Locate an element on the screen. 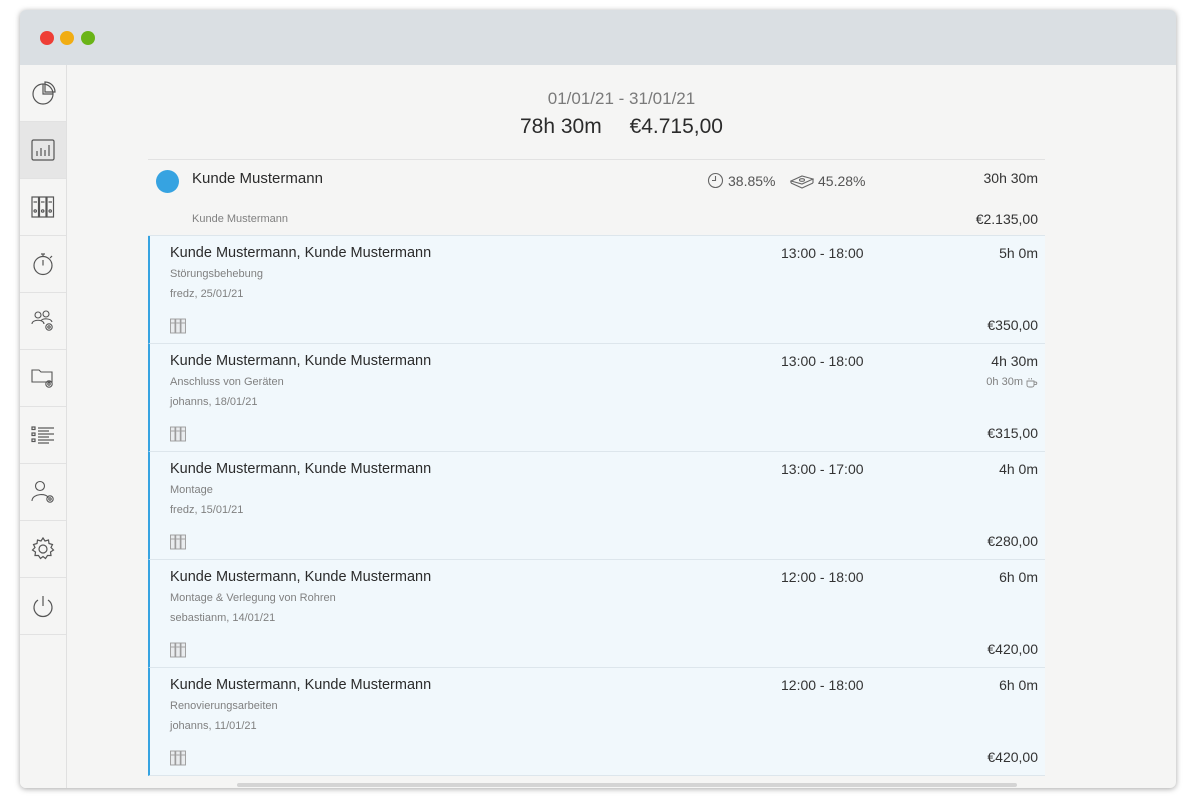  entry-amount: €280,00 is located at coordinates (1012, 541).